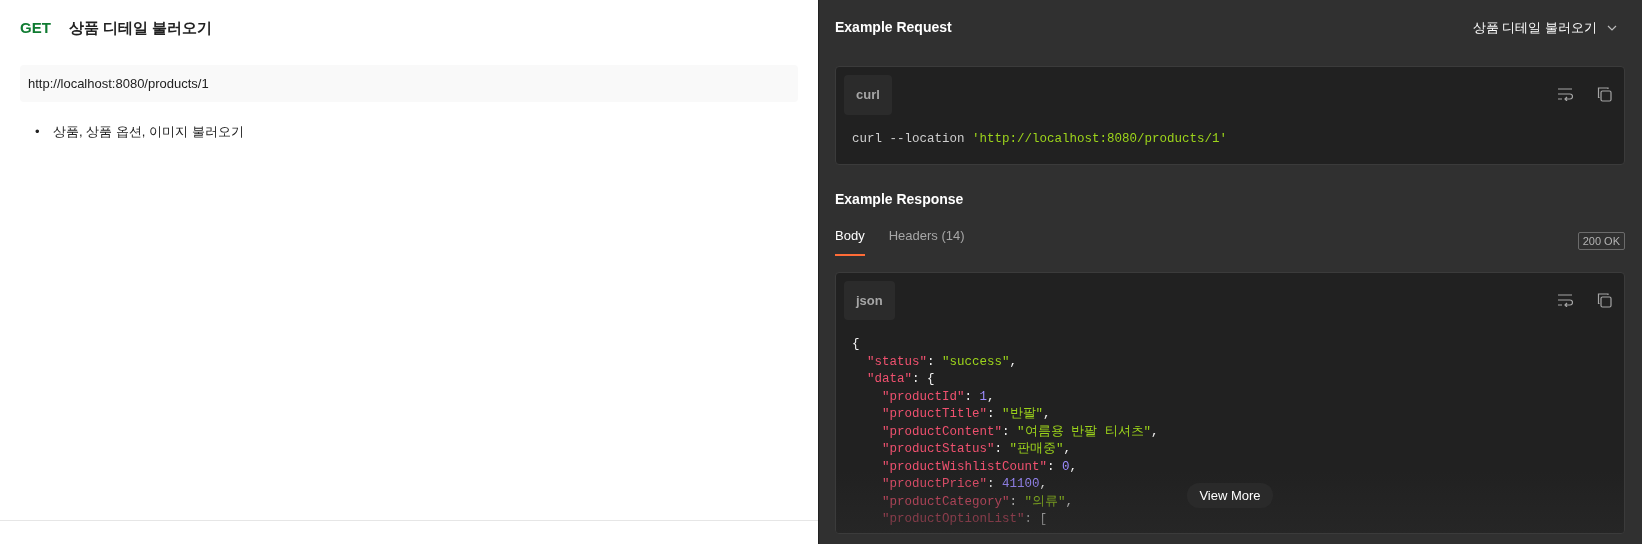 The width and height of the screenshot is (1642, 544). What do you see at coordinates (869, 300) in the screenshot?
I see `language-label: json` at bounding box center [869, 300].